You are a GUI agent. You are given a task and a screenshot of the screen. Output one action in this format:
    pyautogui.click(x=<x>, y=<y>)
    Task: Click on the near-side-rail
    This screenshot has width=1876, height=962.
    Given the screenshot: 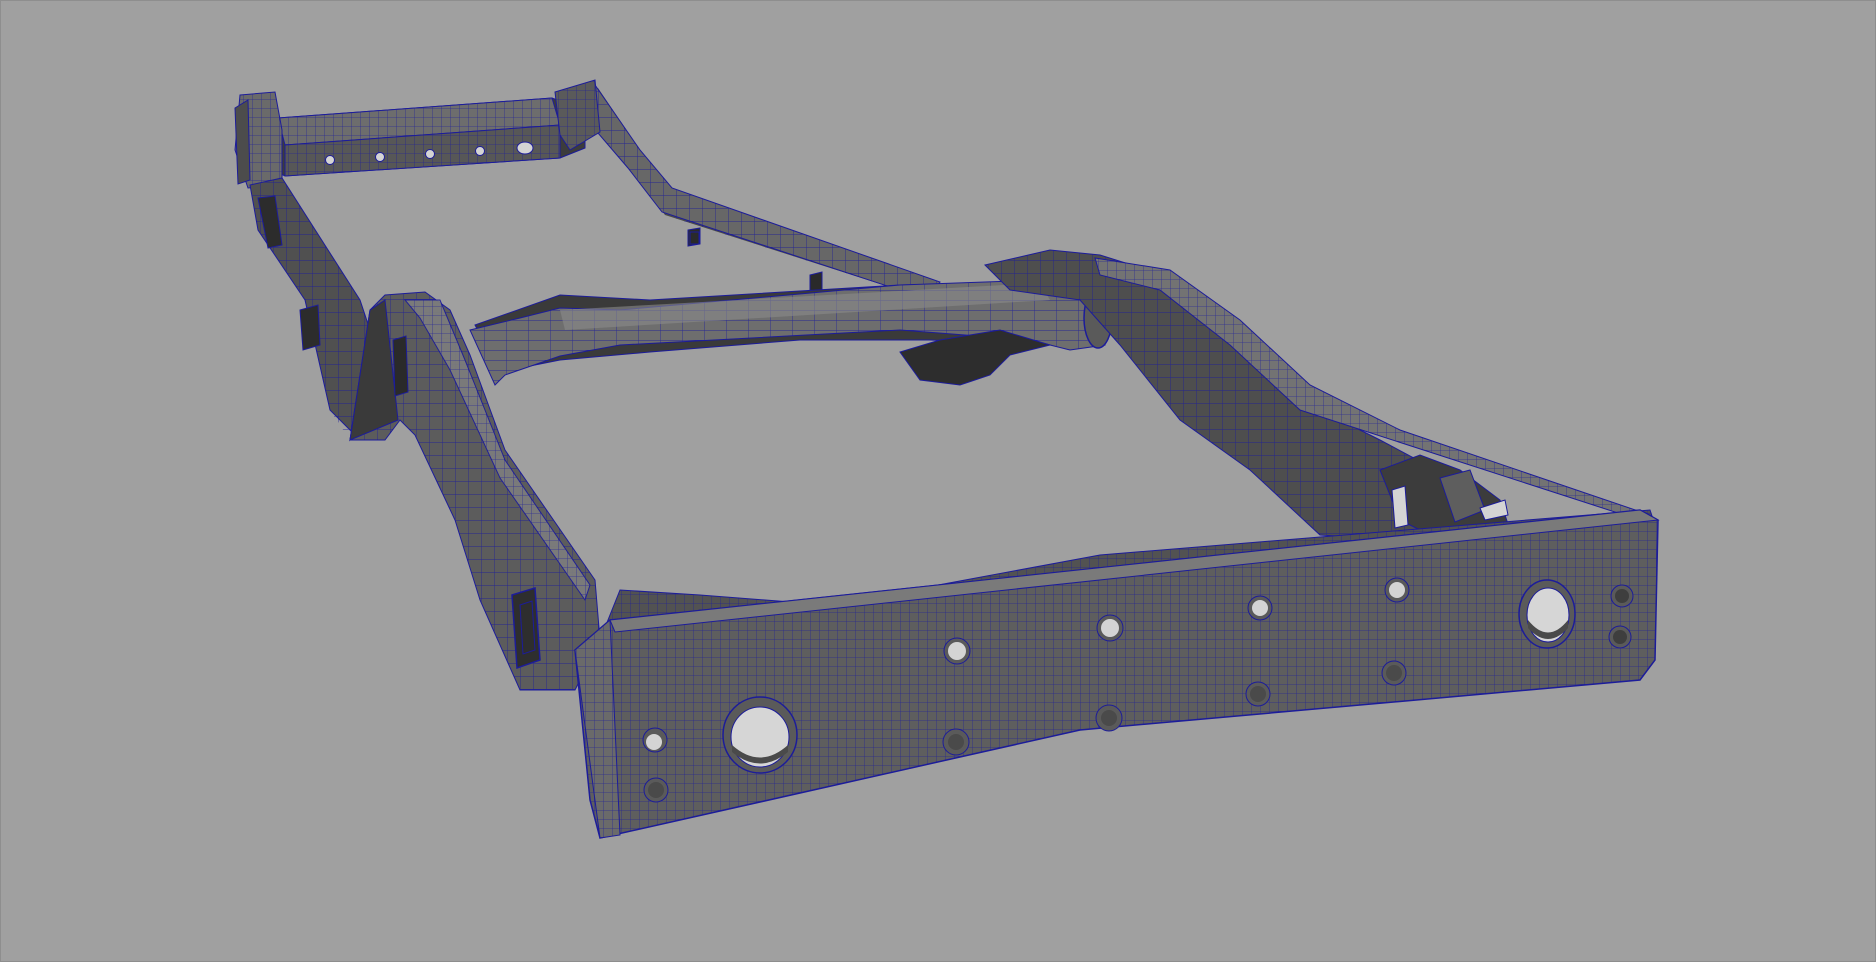 What is the action you would take?
    pyautogui.click(x=425, y=434)
    